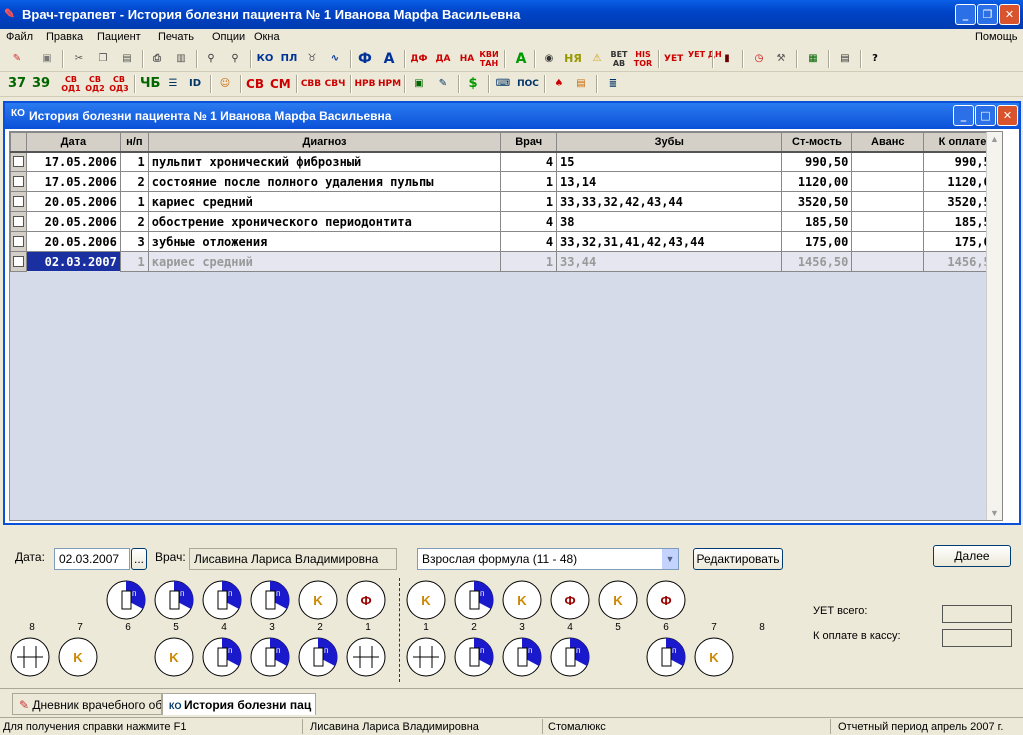 The image size is (1023, 735). I want to click on menu-patient: Пациент, so click(119, 37).